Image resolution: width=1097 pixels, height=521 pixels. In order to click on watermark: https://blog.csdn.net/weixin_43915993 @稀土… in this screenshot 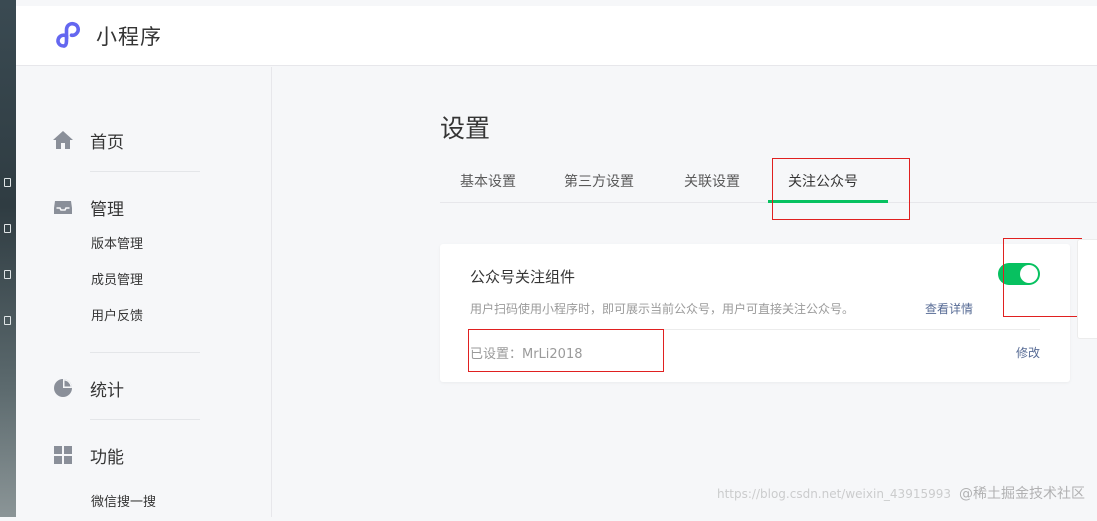, I will do `click(901, 493)`.